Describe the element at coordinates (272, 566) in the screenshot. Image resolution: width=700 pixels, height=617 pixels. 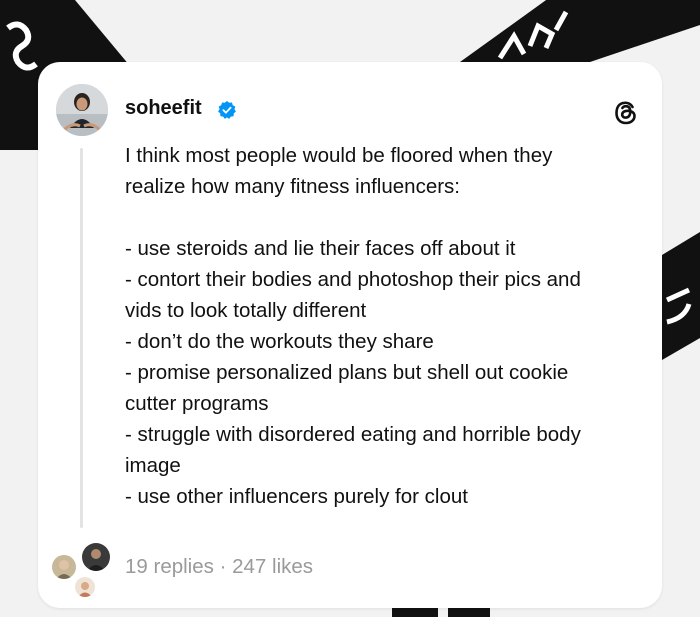
I see `likes-count: 247 likes` at that location.